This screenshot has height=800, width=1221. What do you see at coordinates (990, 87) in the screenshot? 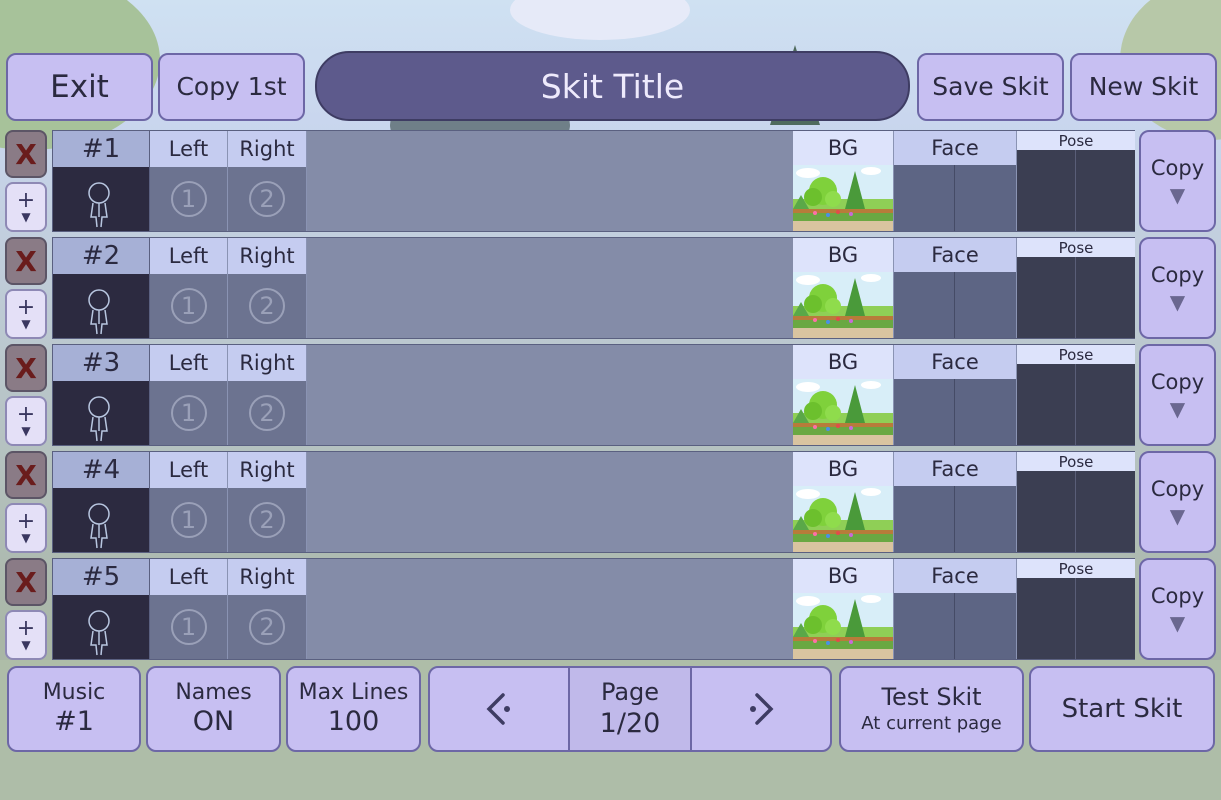
I see `save-skit-button: Save Skit` at bounding box center [990, 87].